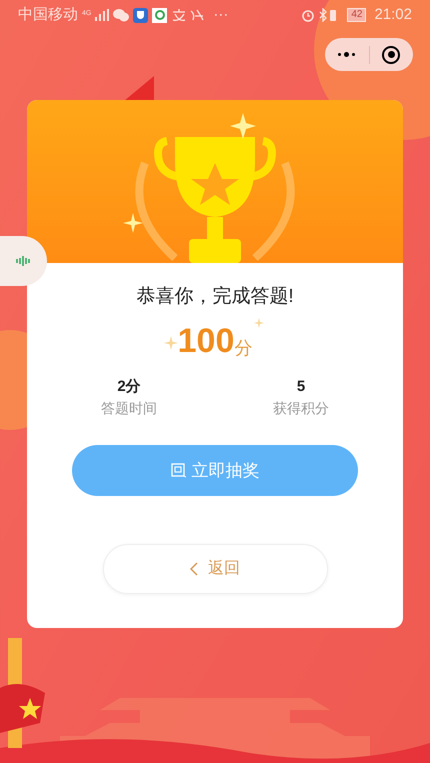 The width and height of the screenshot is (430, 763). What do you see at coordinates (356, 15) in the screenshot?
I see `battery-level: 42` at bounding box center [356, 15].